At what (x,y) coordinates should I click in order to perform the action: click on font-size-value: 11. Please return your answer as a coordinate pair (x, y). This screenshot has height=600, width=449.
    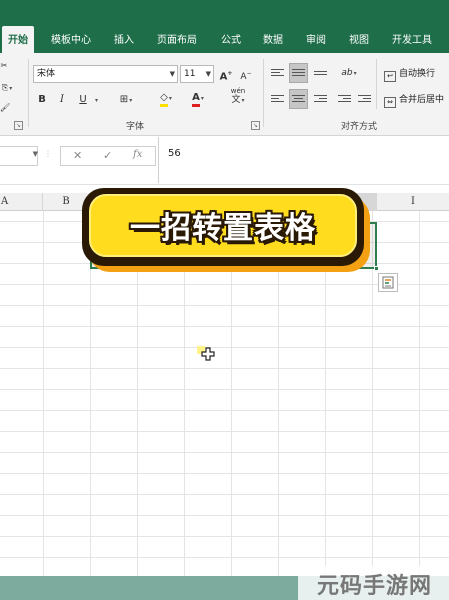
    Looking at the image, I should click on (190, 74).